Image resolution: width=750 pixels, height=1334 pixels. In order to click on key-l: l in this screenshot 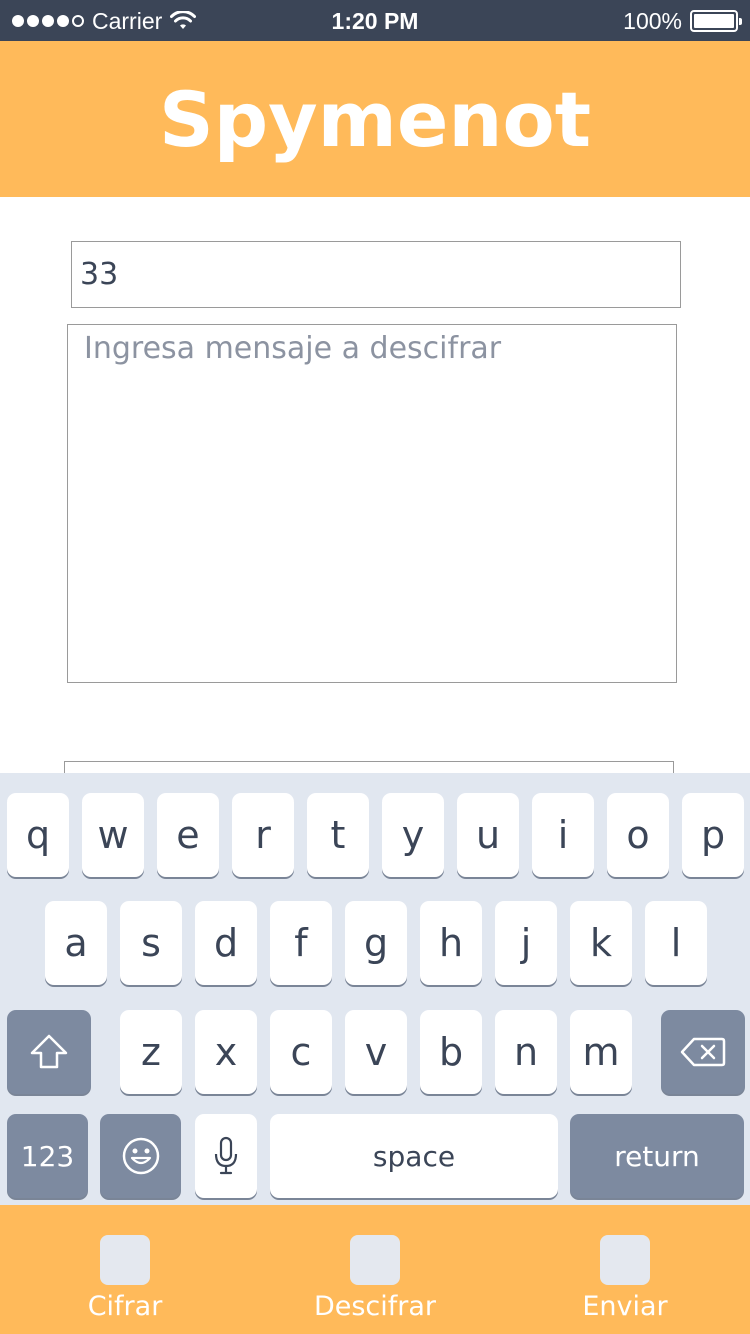, I will do `click(676, 943)`.